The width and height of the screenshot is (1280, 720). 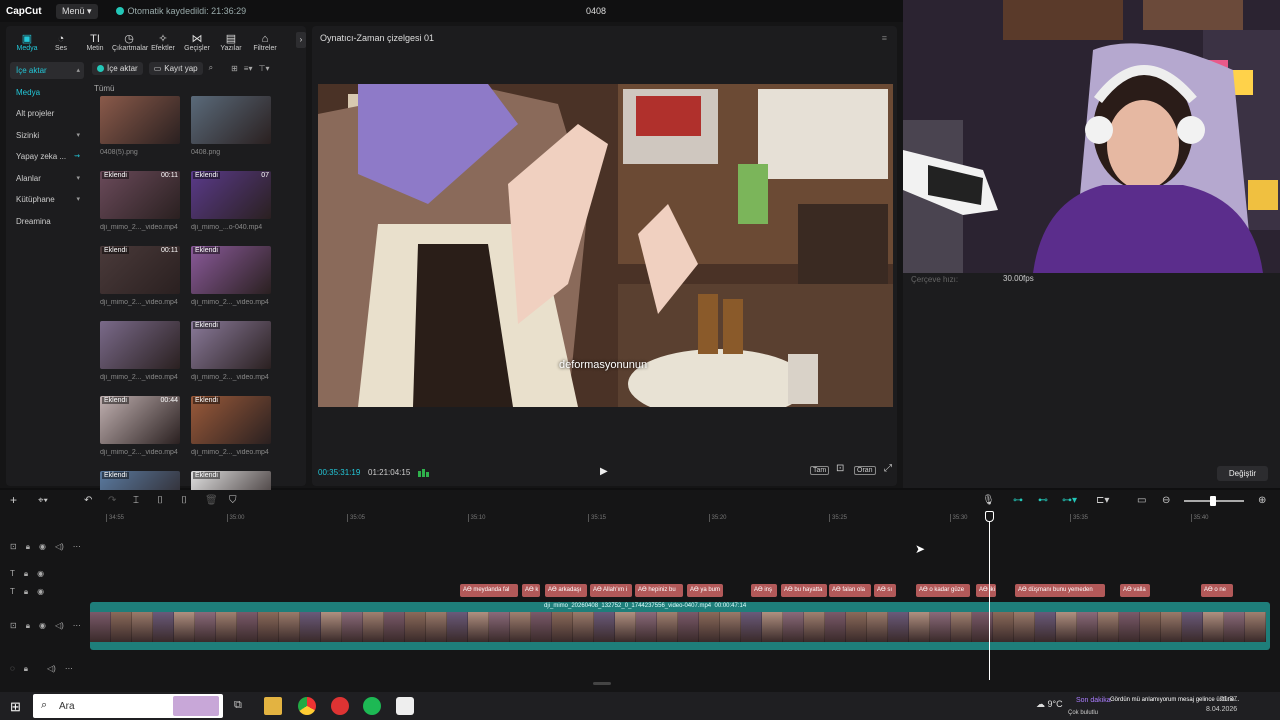 What do you see at coordinates (943, 590) in the screenshot?
I see `subtitle-clip: AƟ o kadar güze` at bounding box center [943, 590].